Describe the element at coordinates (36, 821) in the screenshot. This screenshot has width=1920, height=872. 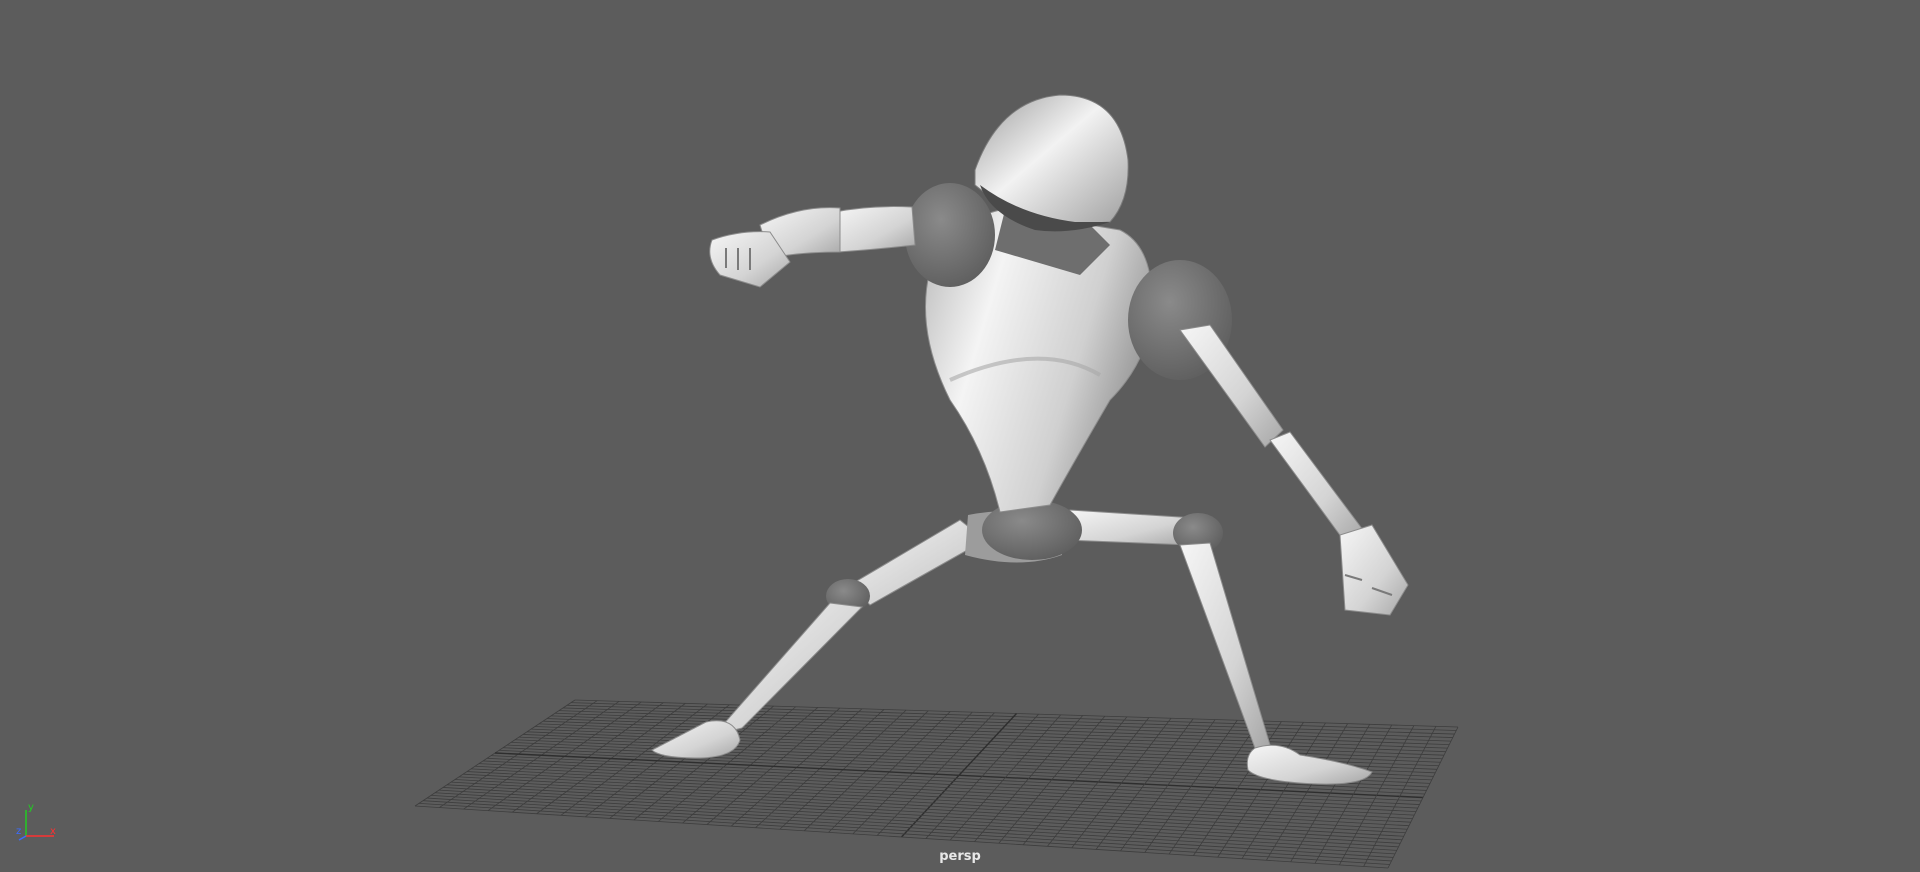
I see `axis-orientation-gizmo: y z x` at that location.